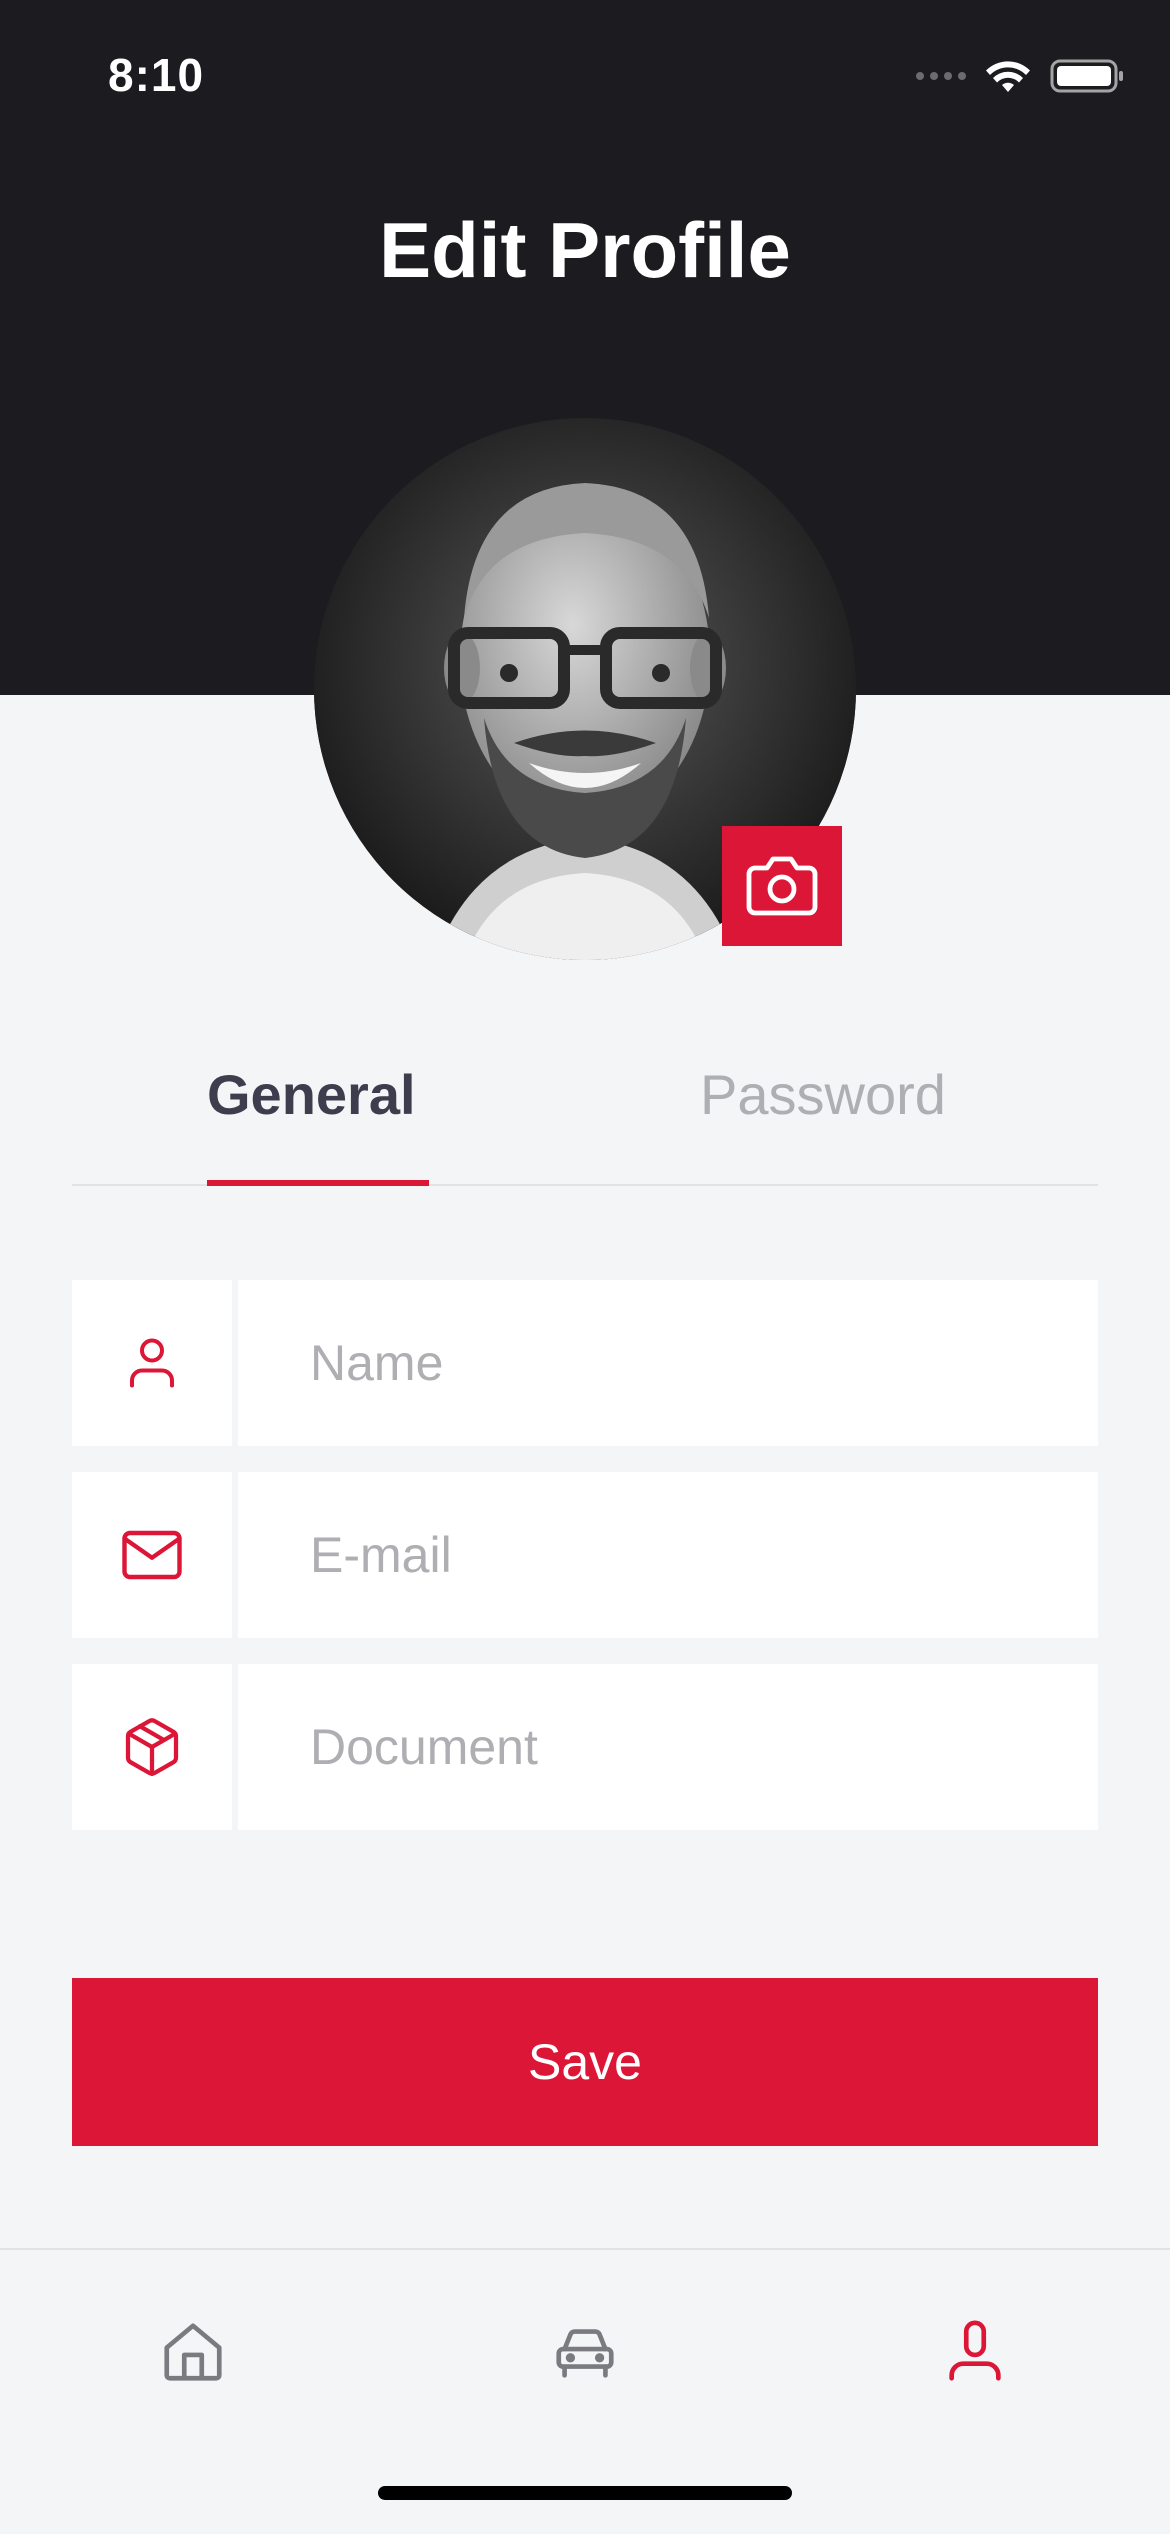 This screenshot has height=2534, width=1170. What do you see at coordinates (1086, 76) in the screenshot?
I see `battery-icon` at bounding box center [1086, 76].